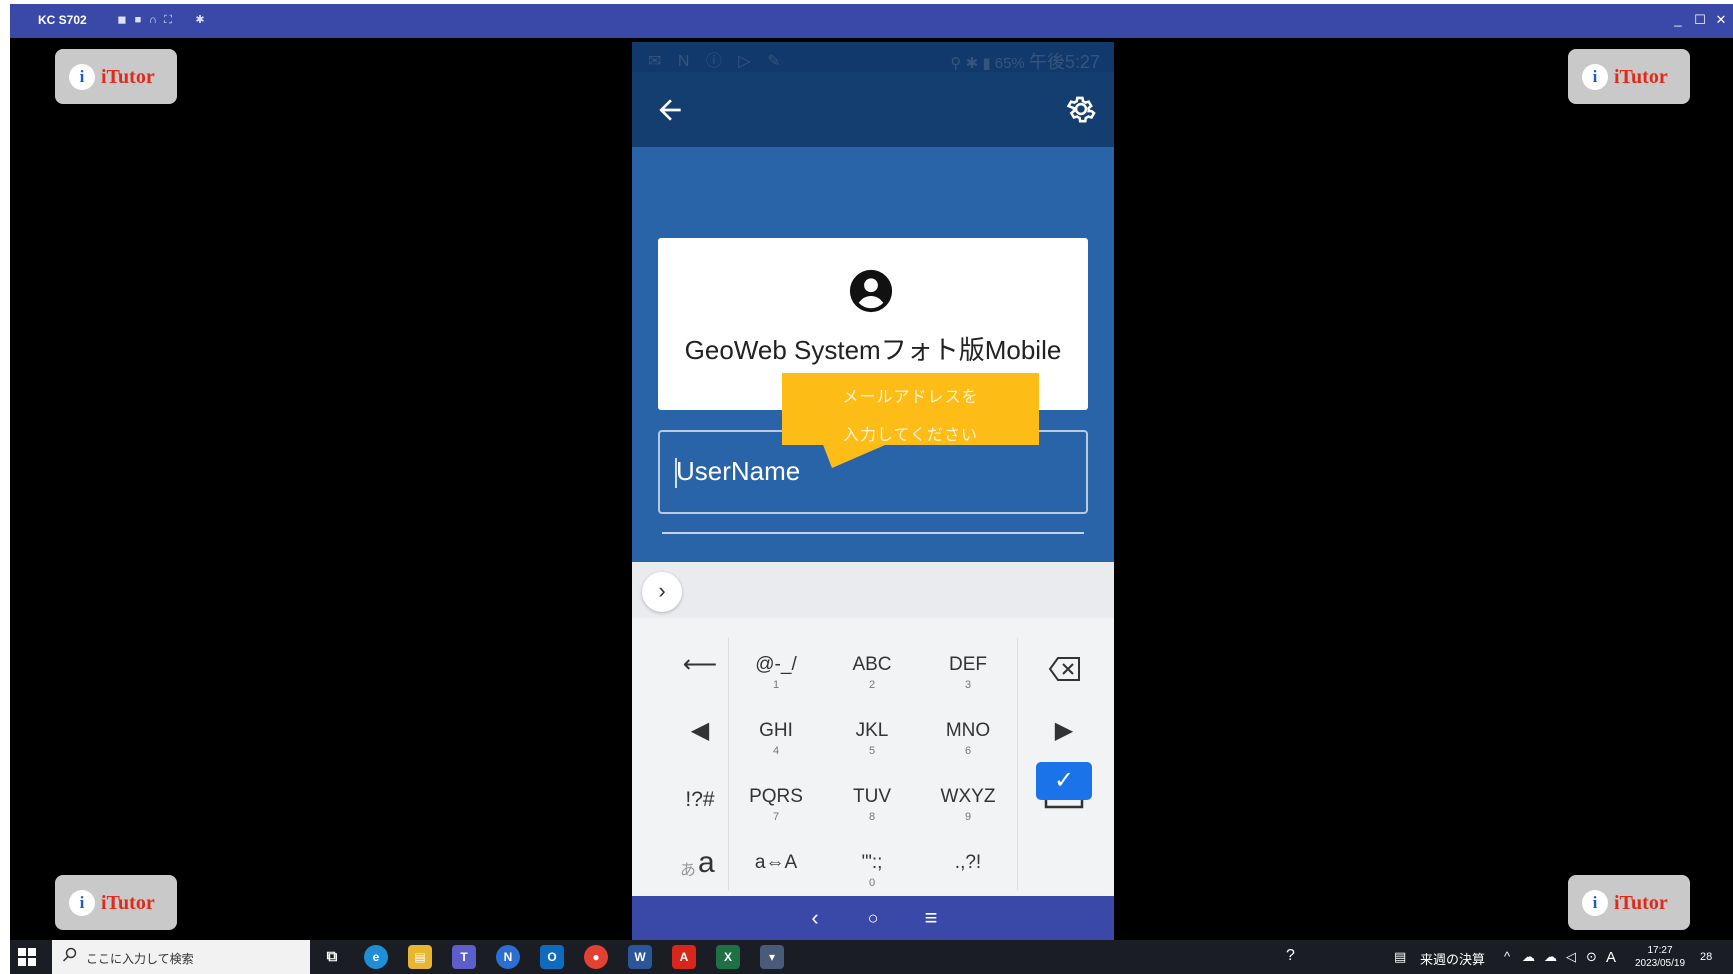 The image size is (1733, 974). I want to click on app-bar, so click(873, 109).